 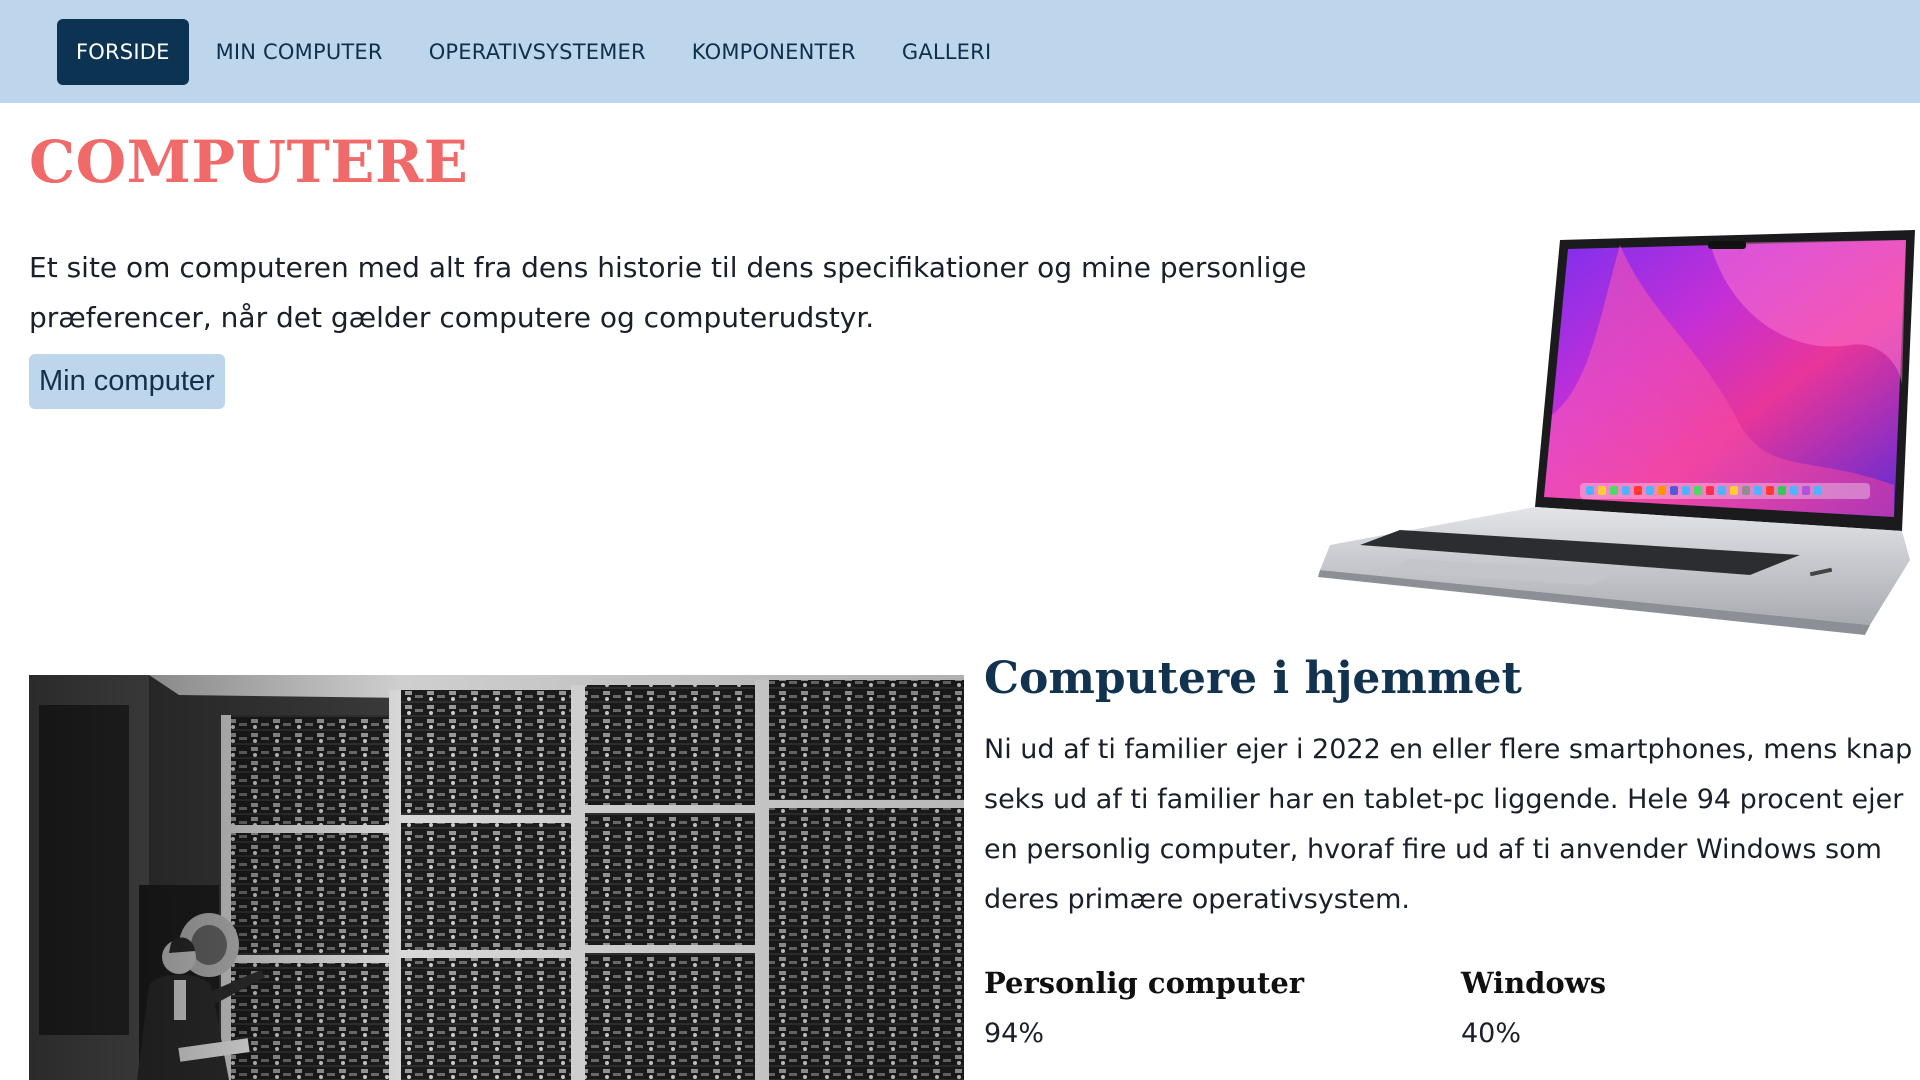 I want to click on nav-item-galleri: GALLERI, so click(x=947, y=52).